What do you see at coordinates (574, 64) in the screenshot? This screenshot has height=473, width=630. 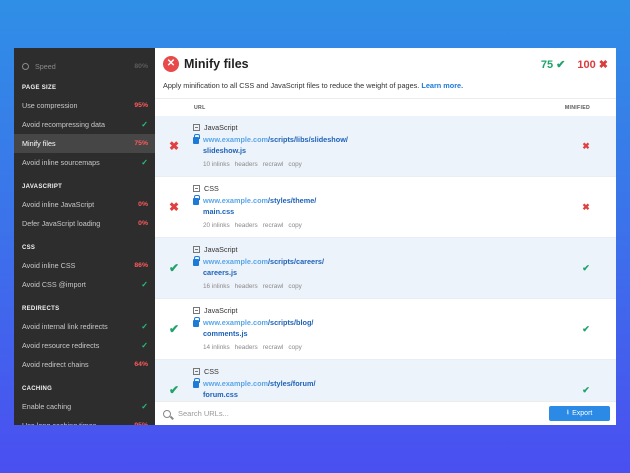 I see `score-summary: 75 ✔ 100 ✖` at bounding box center [574, 64].